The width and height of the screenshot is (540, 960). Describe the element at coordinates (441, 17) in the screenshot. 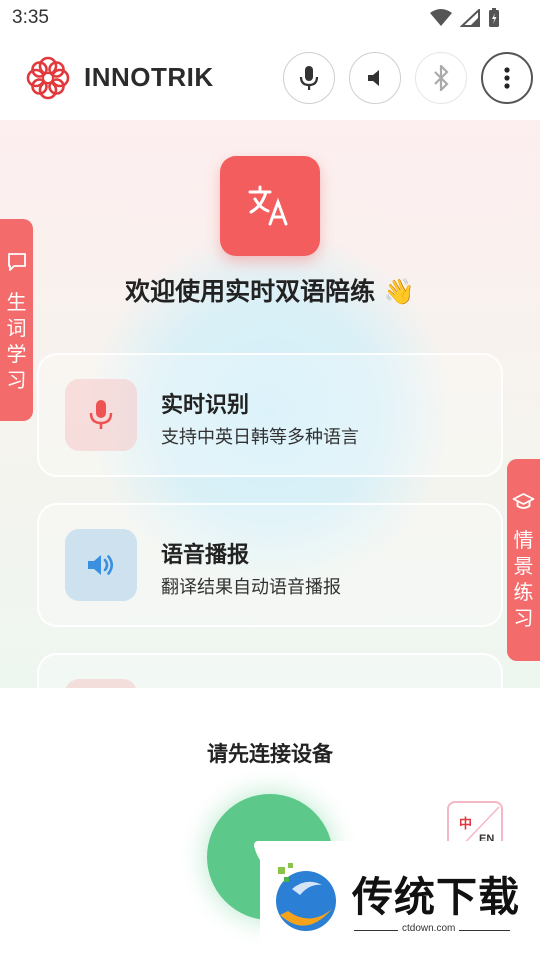

I see `wifi-icon` at that location.